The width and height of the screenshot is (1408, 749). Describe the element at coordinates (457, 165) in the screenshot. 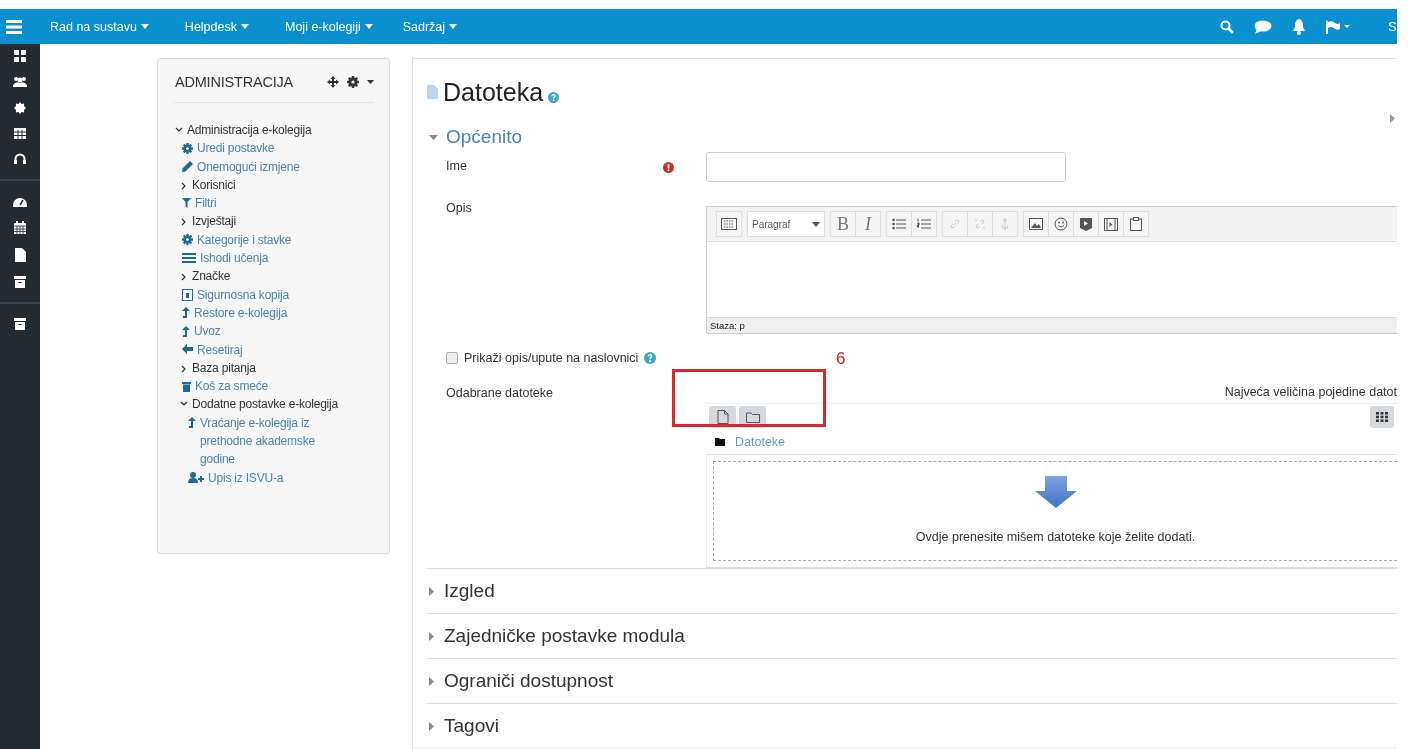

I see `field-label: Ime` at that location.